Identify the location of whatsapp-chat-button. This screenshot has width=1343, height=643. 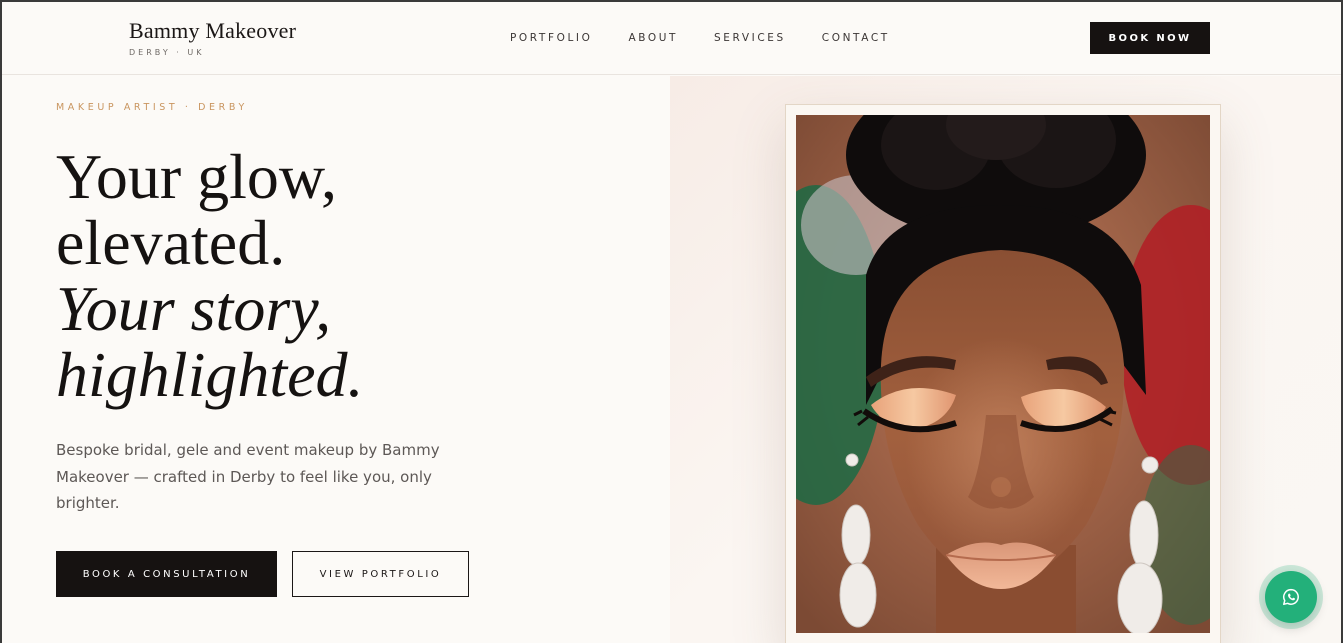
(1291, 597).